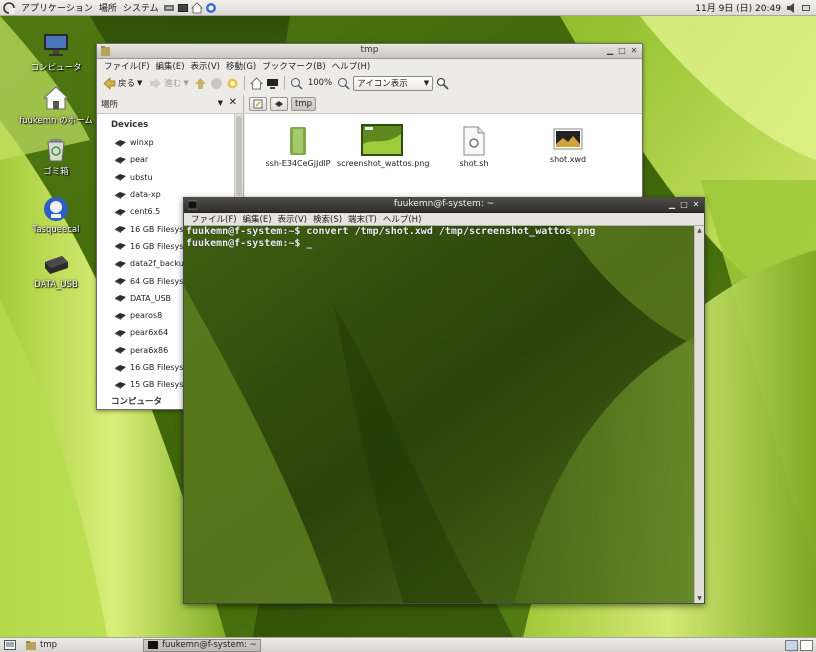  I want to click on menu-bookmarks: ブックマーク(B), so click(293, 66).